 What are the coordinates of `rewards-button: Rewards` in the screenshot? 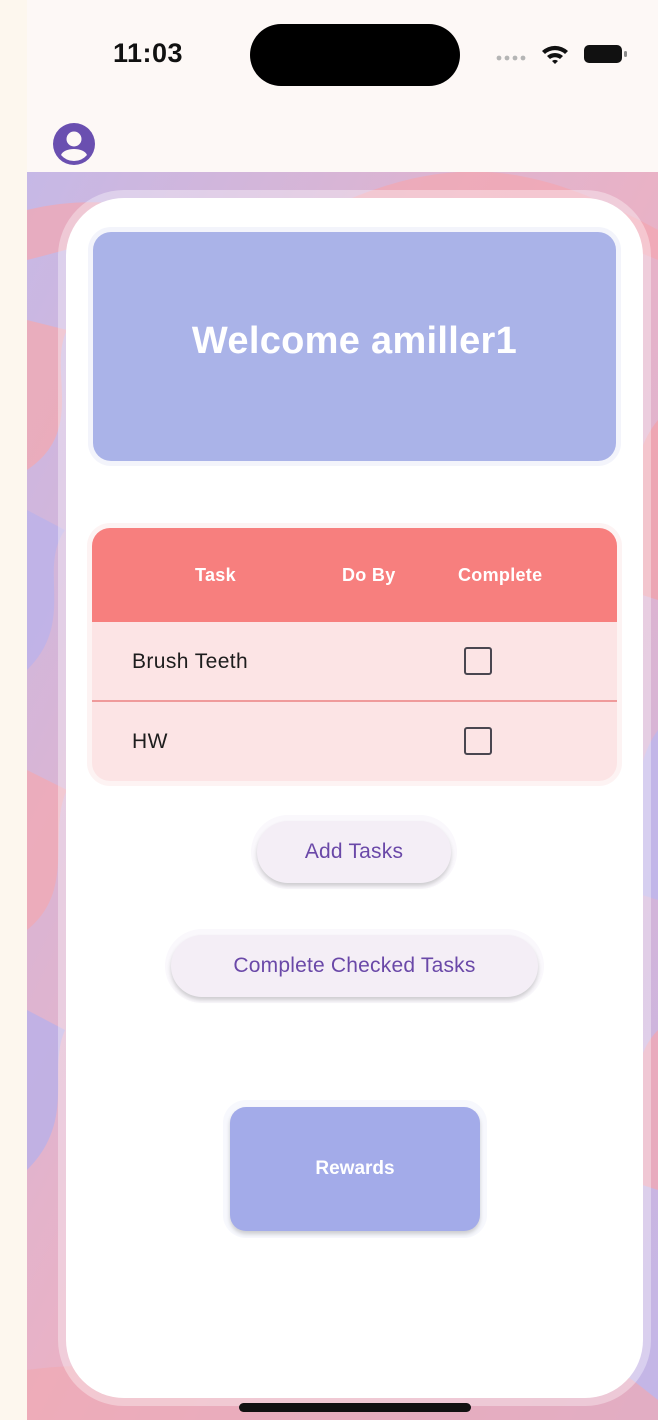 It's located at (355, 1169).